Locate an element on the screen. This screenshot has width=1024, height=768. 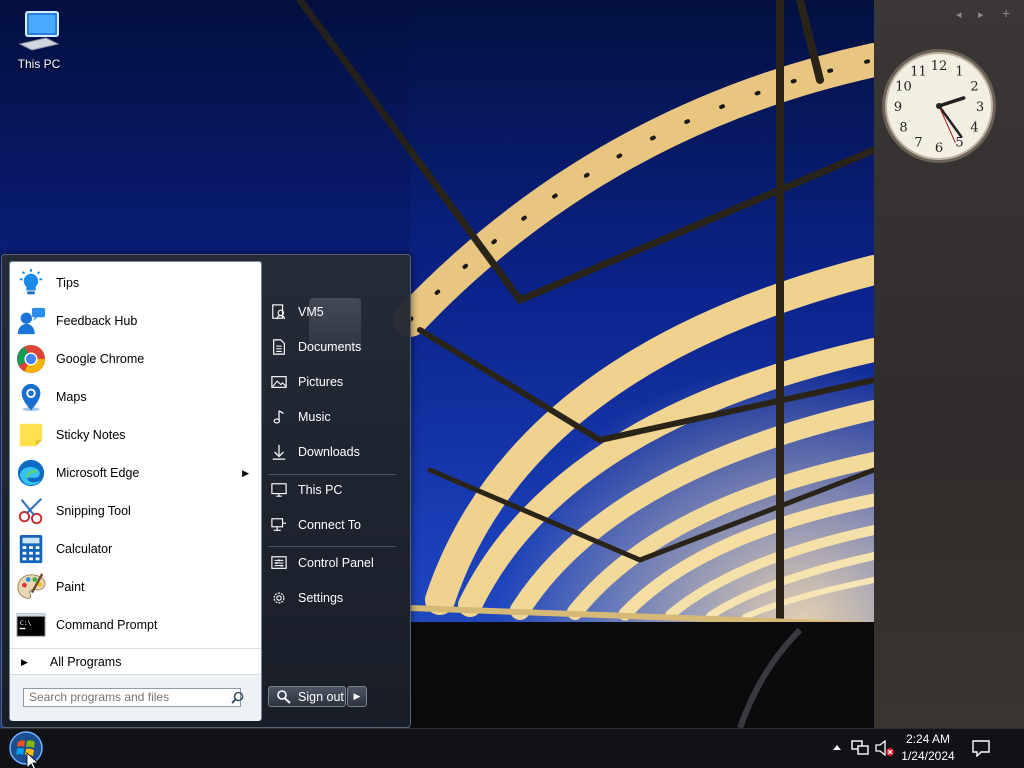
program-item-maps: Maps is located at coordinates (135, 397).